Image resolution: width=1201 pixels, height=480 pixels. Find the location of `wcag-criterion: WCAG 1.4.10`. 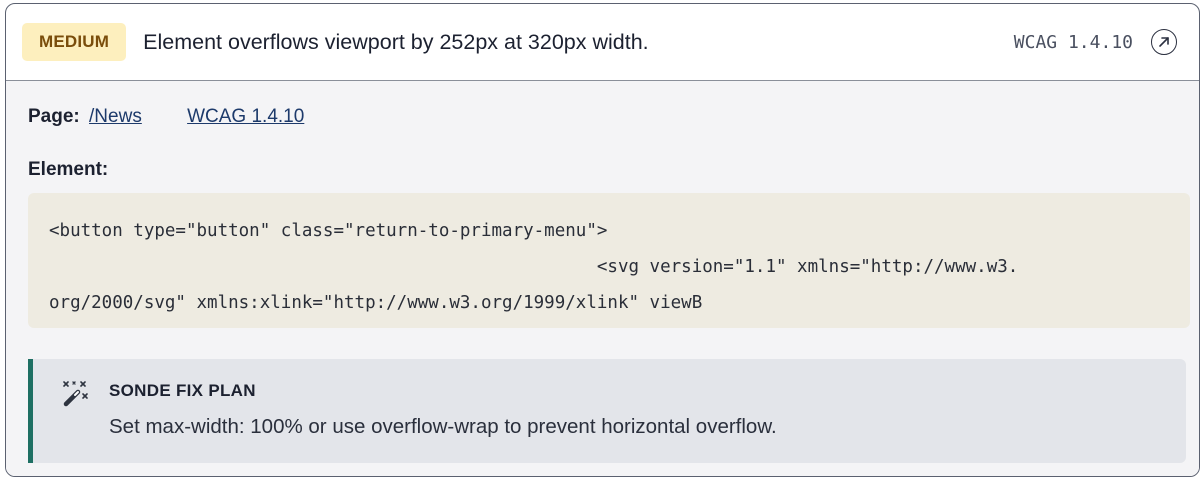

wcag-criterion: WCAG 1.4.10 is located at coordinates (1073, 42).